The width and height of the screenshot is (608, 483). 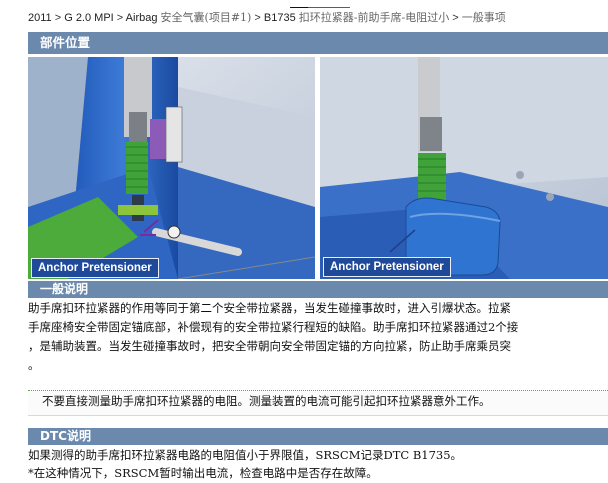 I want to click on image-caption-left: Anchor Pretensioner, so click(x=95, y=268).